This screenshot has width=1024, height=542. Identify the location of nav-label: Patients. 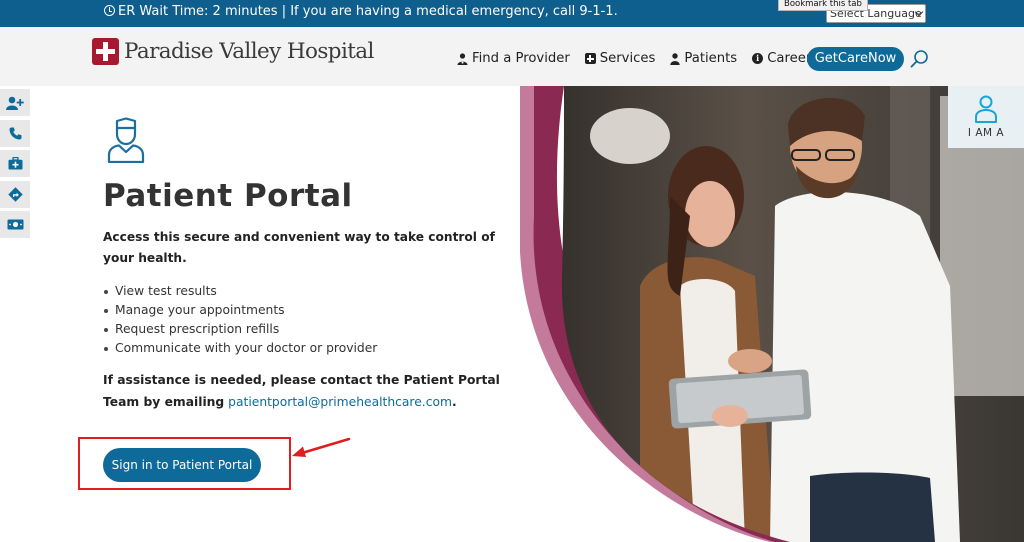
(711, 58).